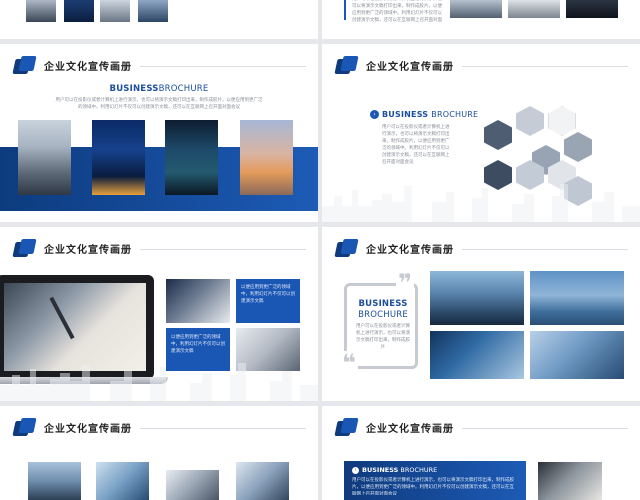 This screenshot has width=640, height=500. Describe the element at coordinates (345, 10) in the screenshot. I see `accent-bar` at that location.